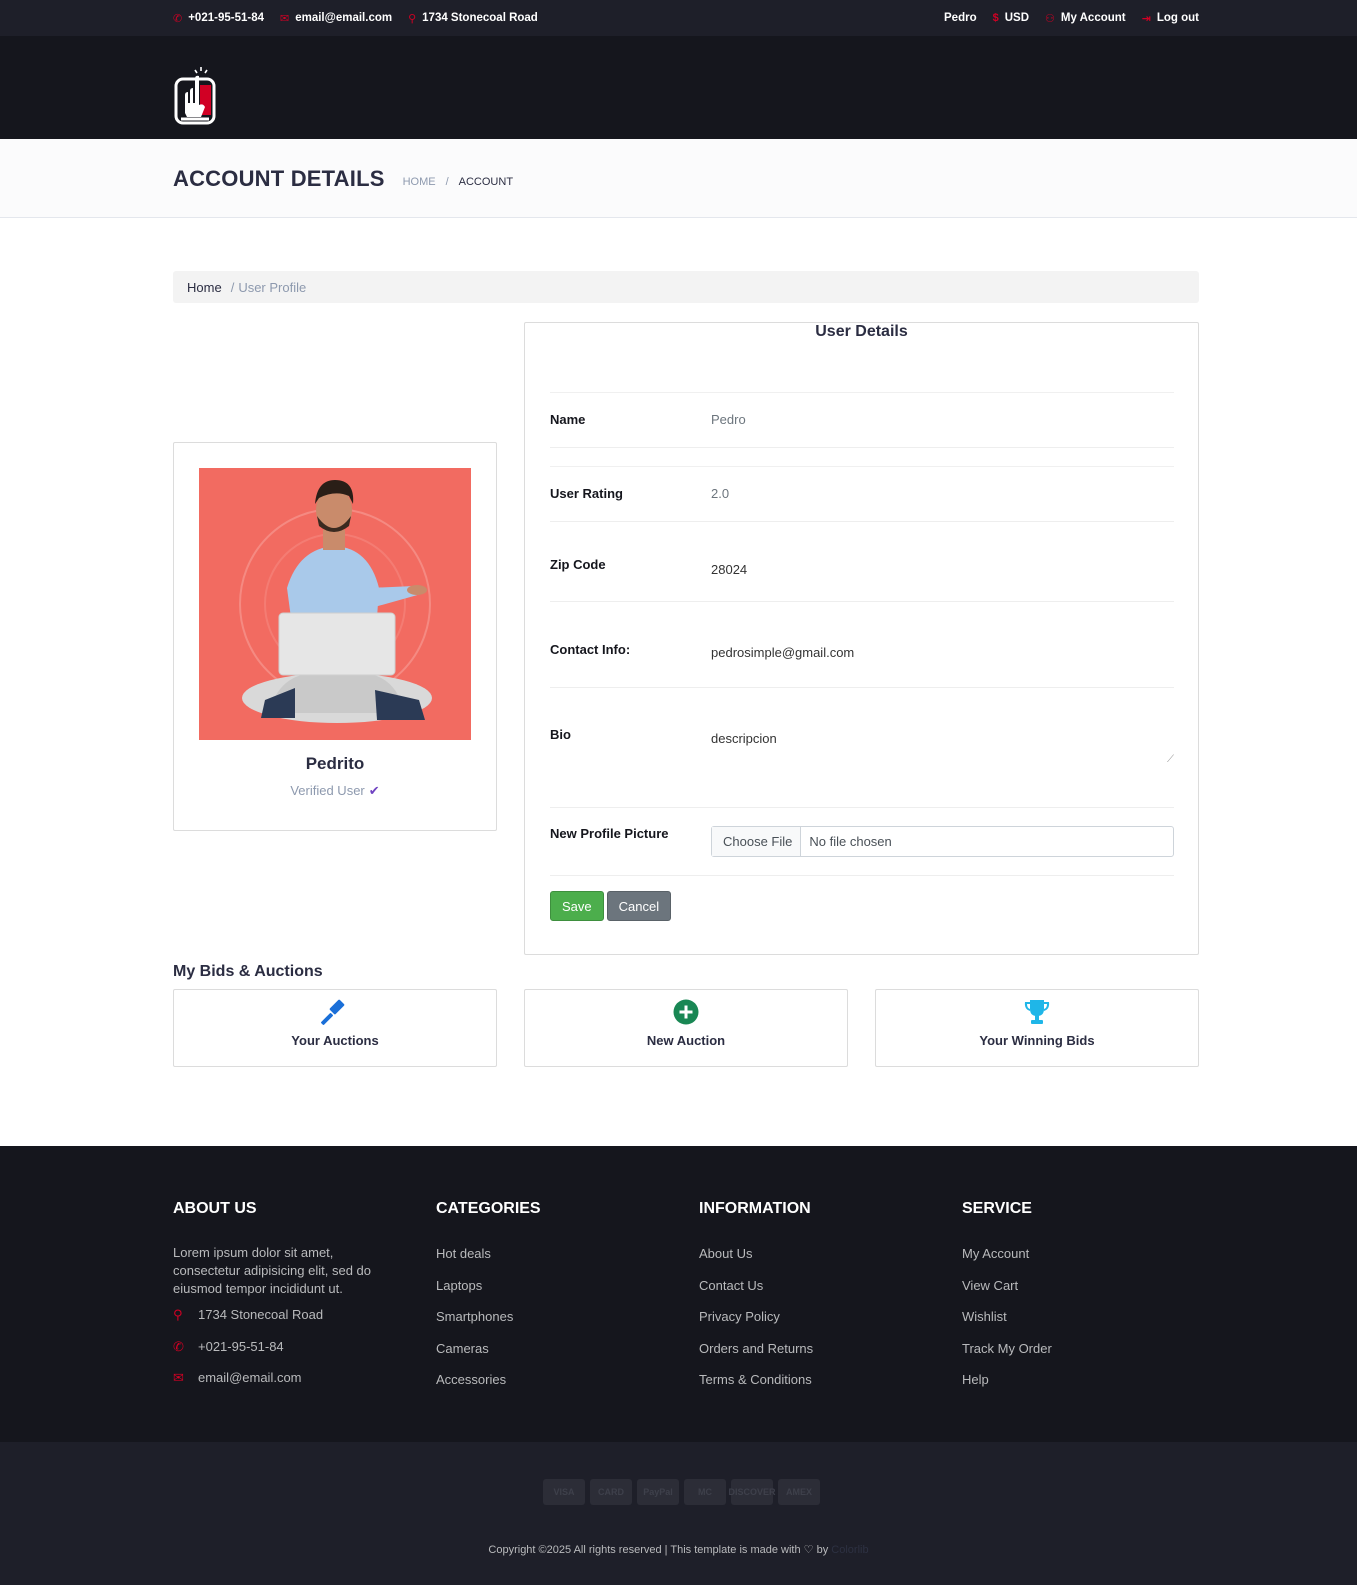  I want to click on trophy-icon, so click(1037, 1012).